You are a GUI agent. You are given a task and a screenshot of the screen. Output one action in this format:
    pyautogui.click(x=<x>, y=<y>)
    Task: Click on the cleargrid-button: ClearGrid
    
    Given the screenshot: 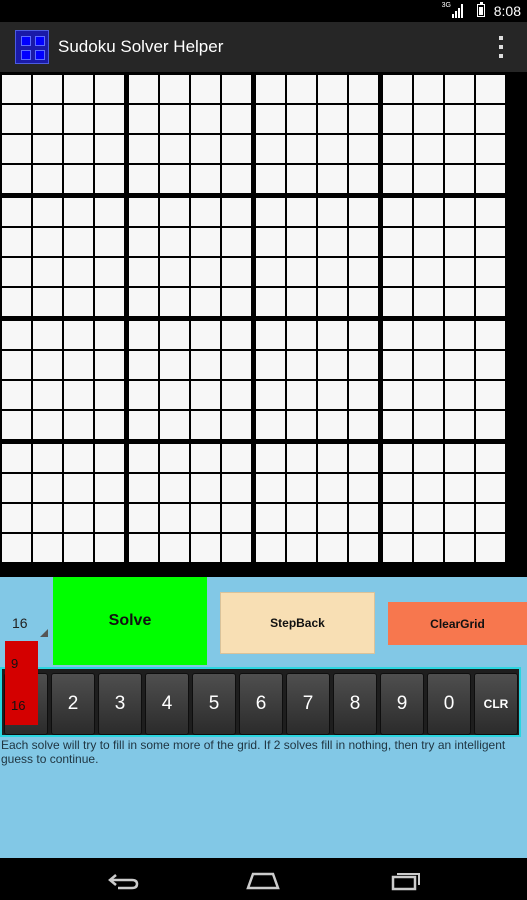 What is the action you would take?
    pyautogui.click(x=457, y=623)
    